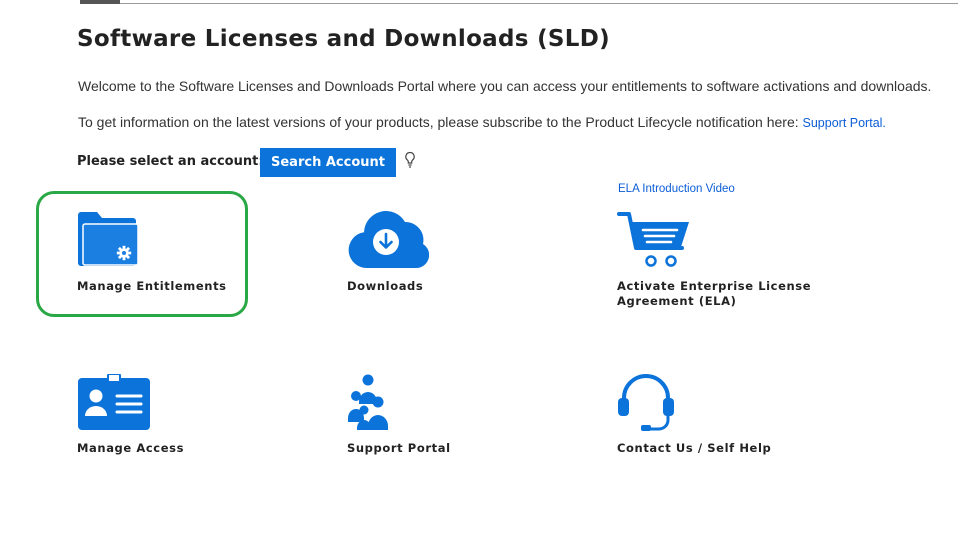 Image resolution: width=958 pixels, height=555 pixels. I want to click on folder-gear-icon, so click(108, 239).